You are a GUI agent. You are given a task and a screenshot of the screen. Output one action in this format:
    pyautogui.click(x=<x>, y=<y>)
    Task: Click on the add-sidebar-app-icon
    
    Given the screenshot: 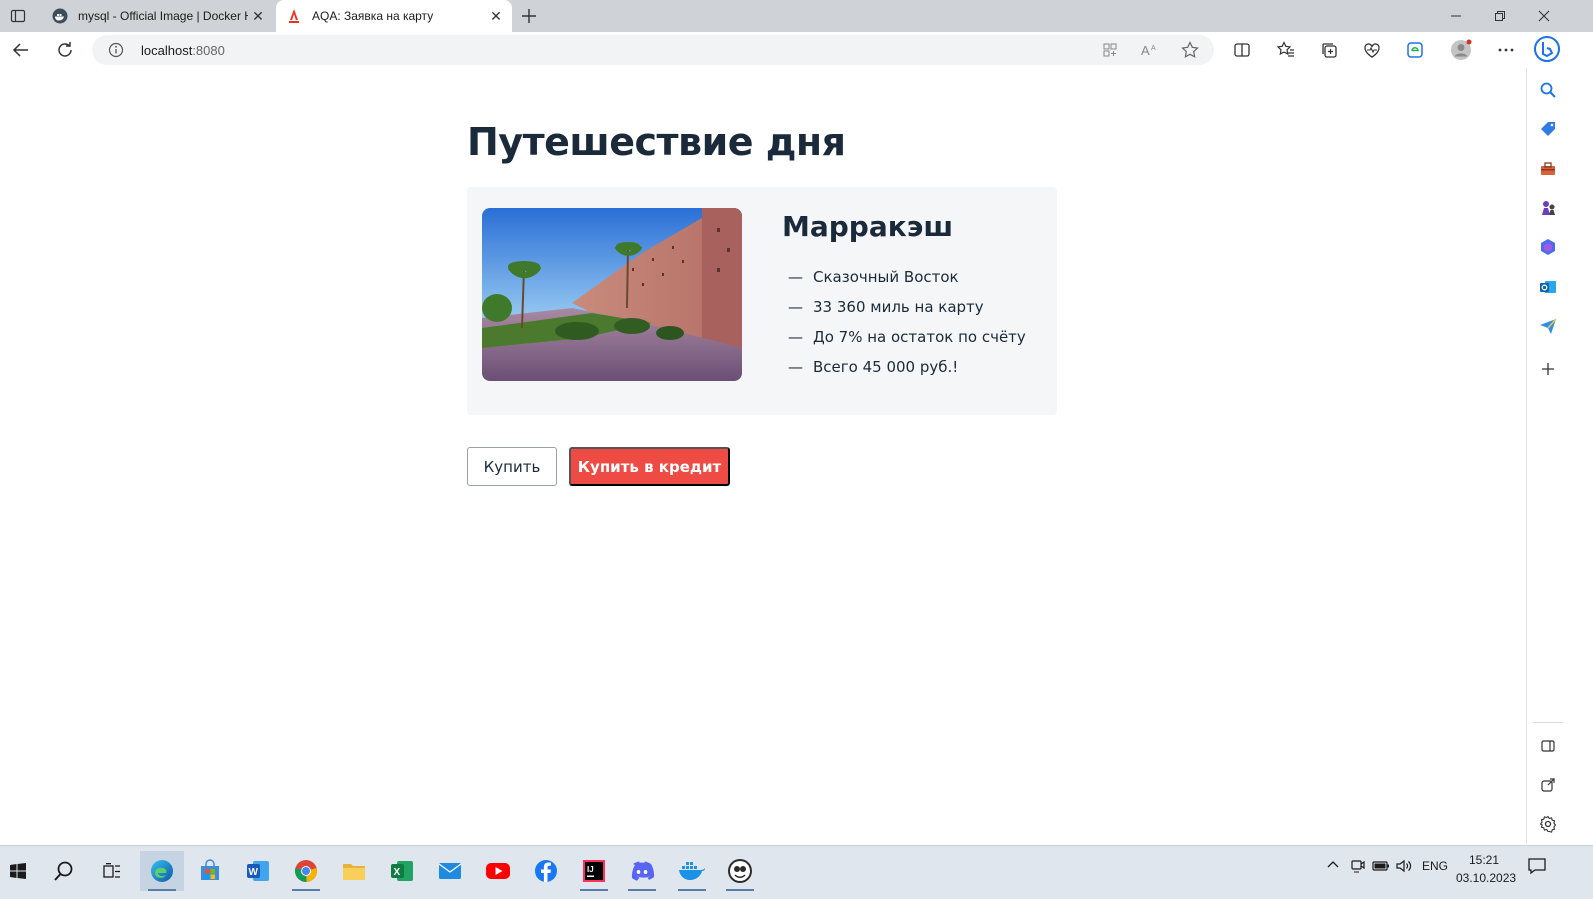 What is the action you would take?
    pyautogui.click(x=1548, y=369)
    